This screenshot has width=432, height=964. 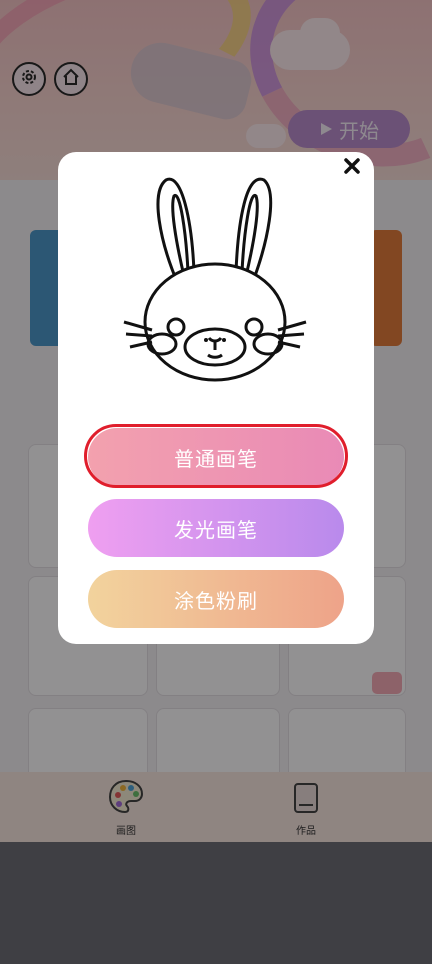 I want to click on normal-brush-label: 普通画笔, so click(x=216, y=458).